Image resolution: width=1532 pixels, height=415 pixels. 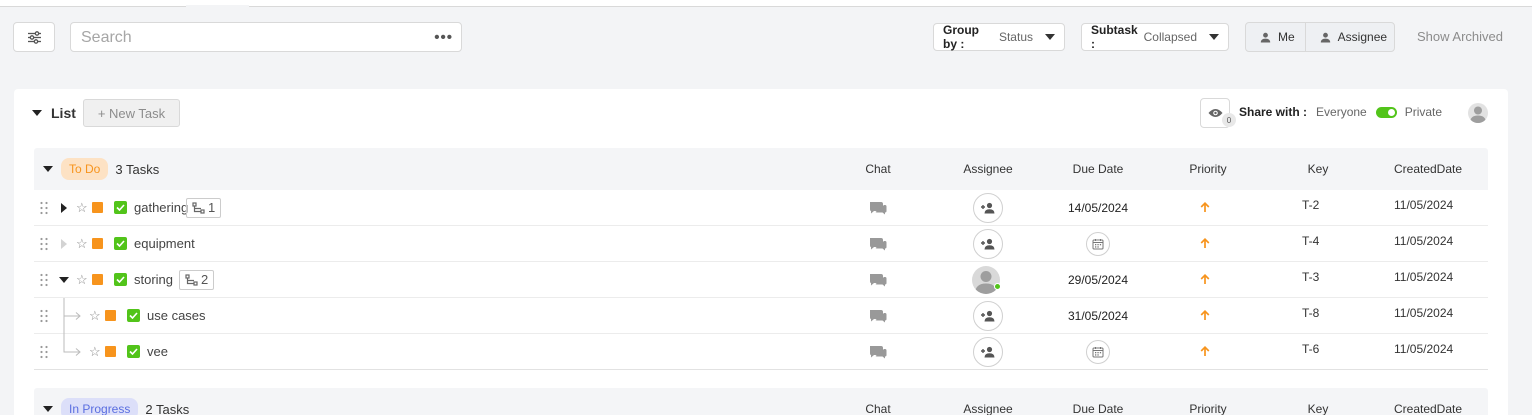 What do you see at coordinates (761, 244) in the screenshot?
I see `table-row: ☆ equipment T-4 11/05/2024` at bounding box center [761, 244].